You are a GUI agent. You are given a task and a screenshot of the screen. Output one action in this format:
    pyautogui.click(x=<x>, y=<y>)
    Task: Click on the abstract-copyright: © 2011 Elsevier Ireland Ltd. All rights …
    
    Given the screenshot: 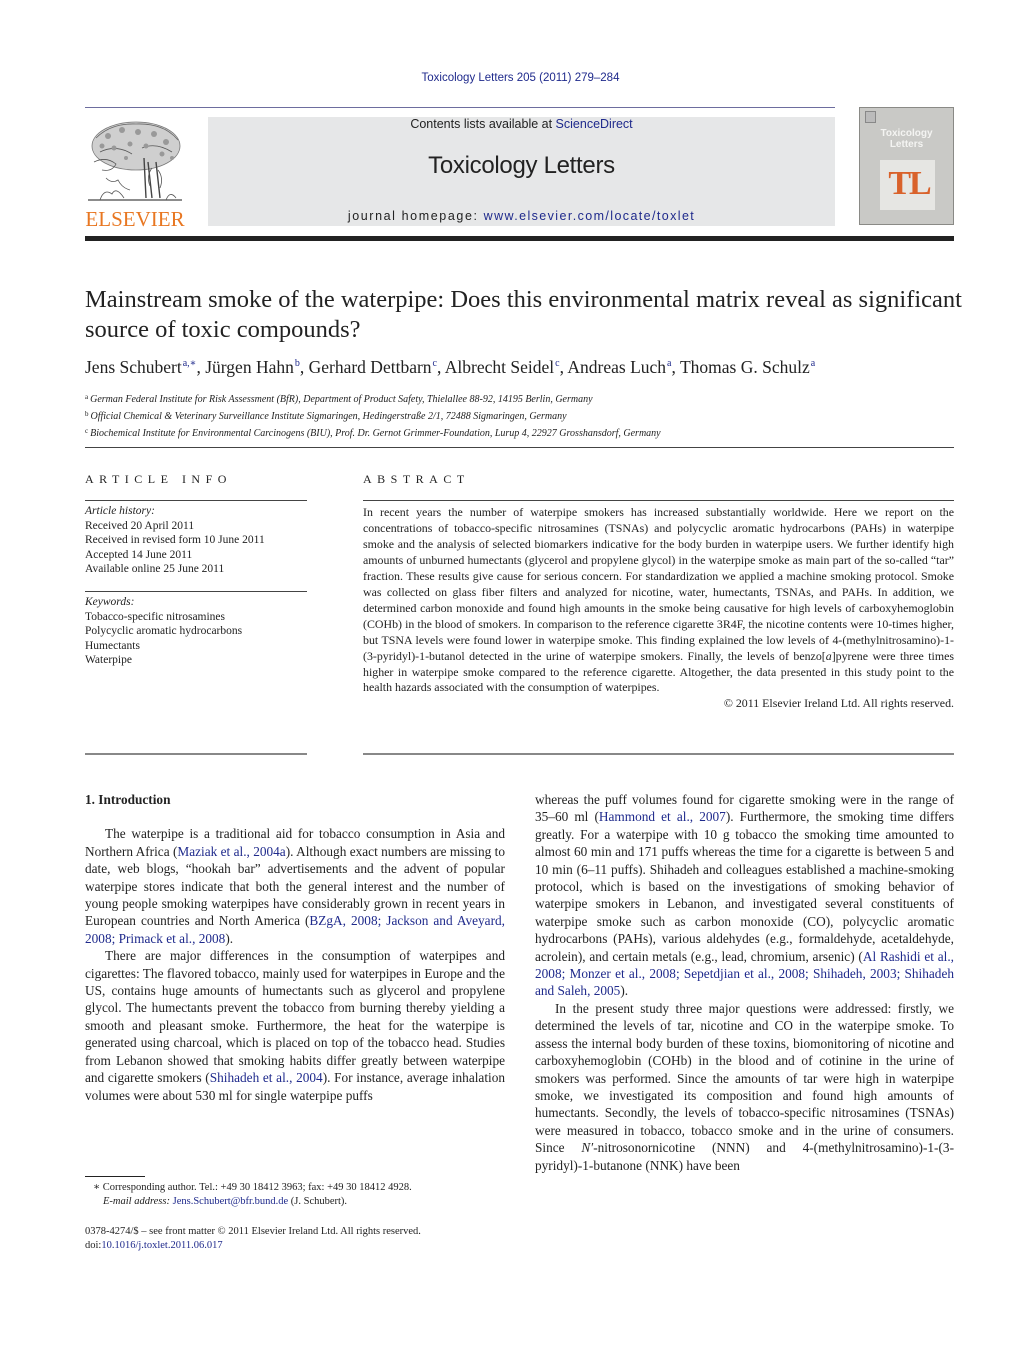 What is the action you would take?
    pyautogui.click(x=838, y=703)
    